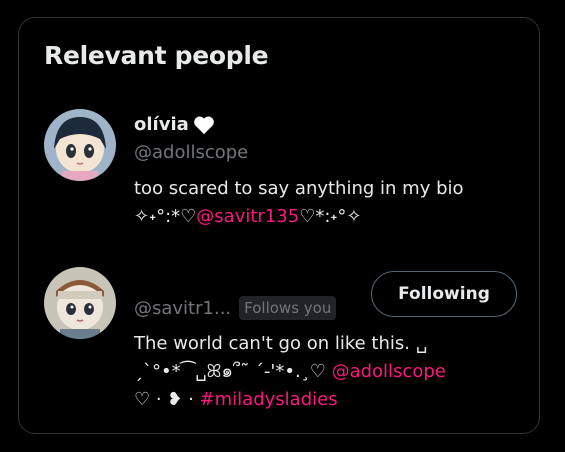 The width and height of the screenshot is (565, 452). I want to click on following-button: Following, so click(444, 294).